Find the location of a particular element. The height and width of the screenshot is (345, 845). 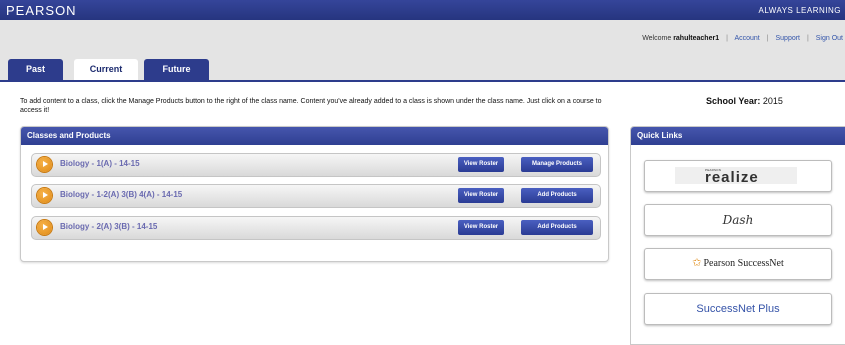

welcome-text: Welcome rahulteacher1 is located at coordinates (680, 38).